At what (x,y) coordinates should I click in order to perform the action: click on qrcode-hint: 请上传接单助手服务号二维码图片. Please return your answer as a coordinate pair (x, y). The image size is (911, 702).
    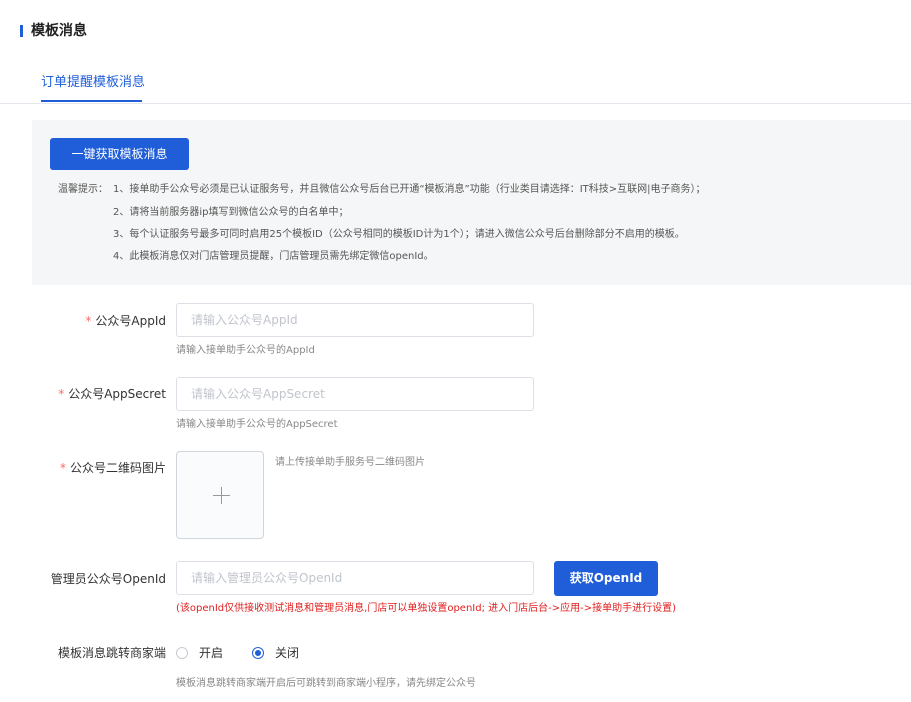
    Looking at the image, I should click on (350, 462).